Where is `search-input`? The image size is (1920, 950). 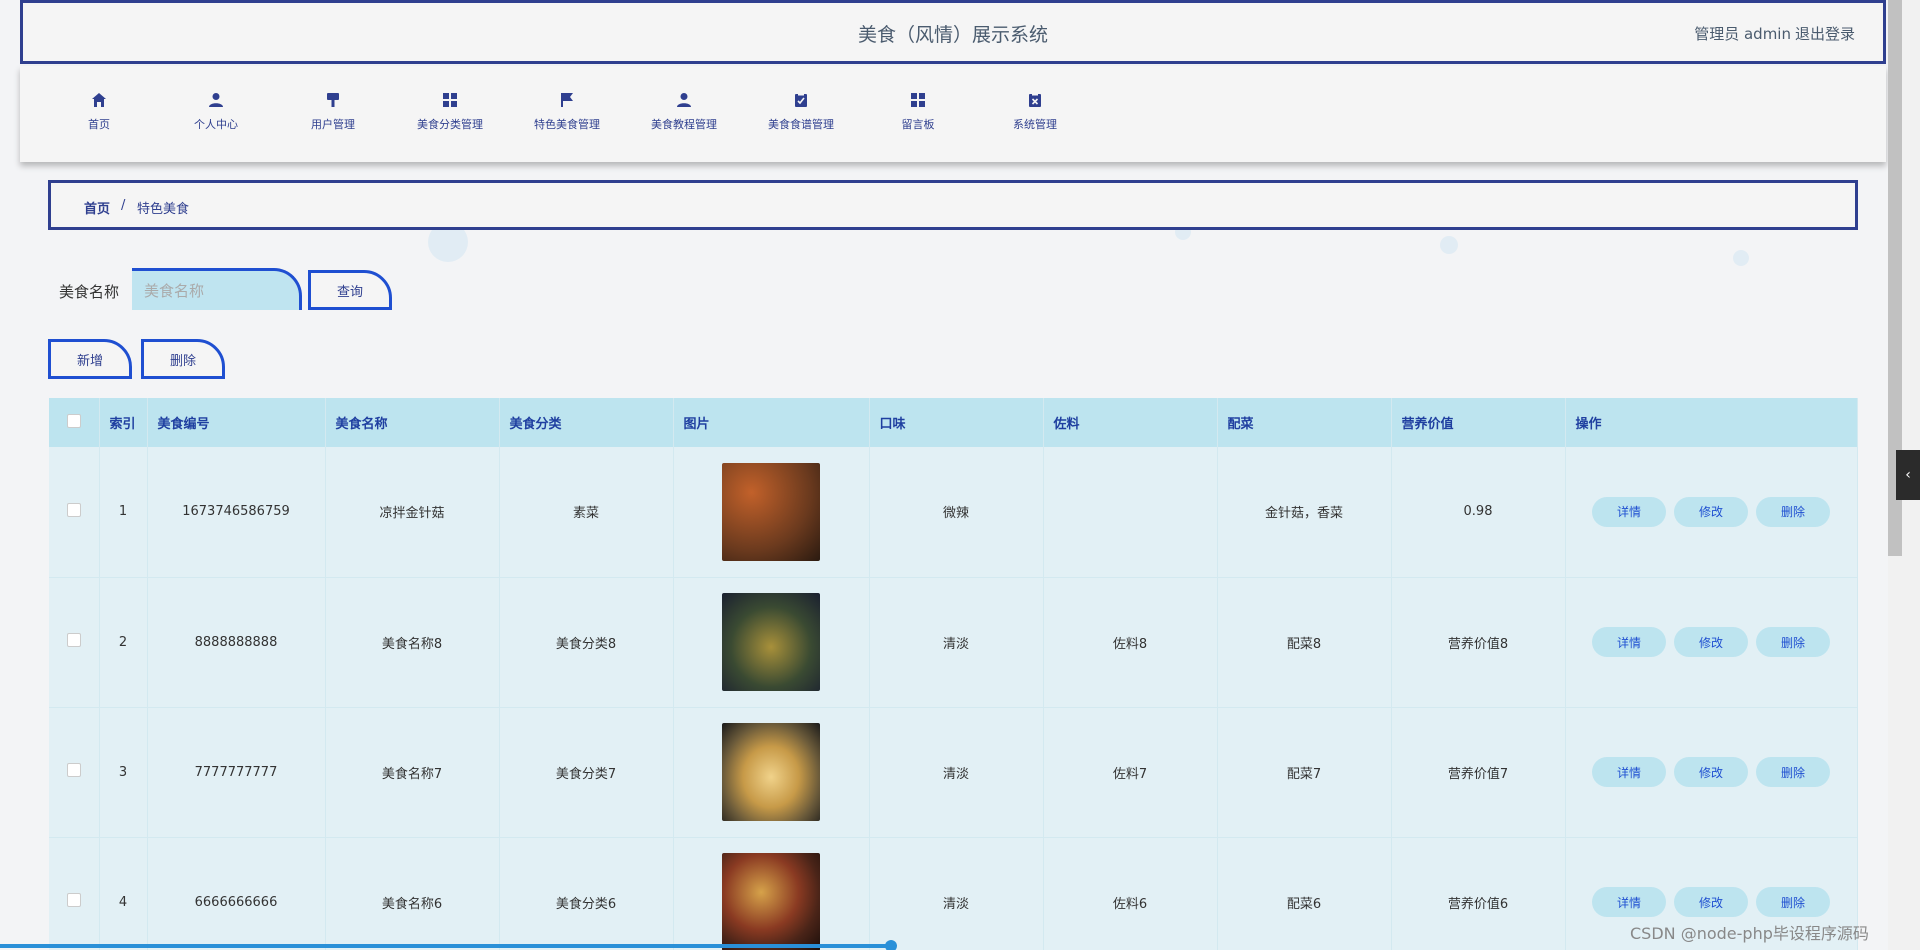
search-input is located at coordinates (217, 289).